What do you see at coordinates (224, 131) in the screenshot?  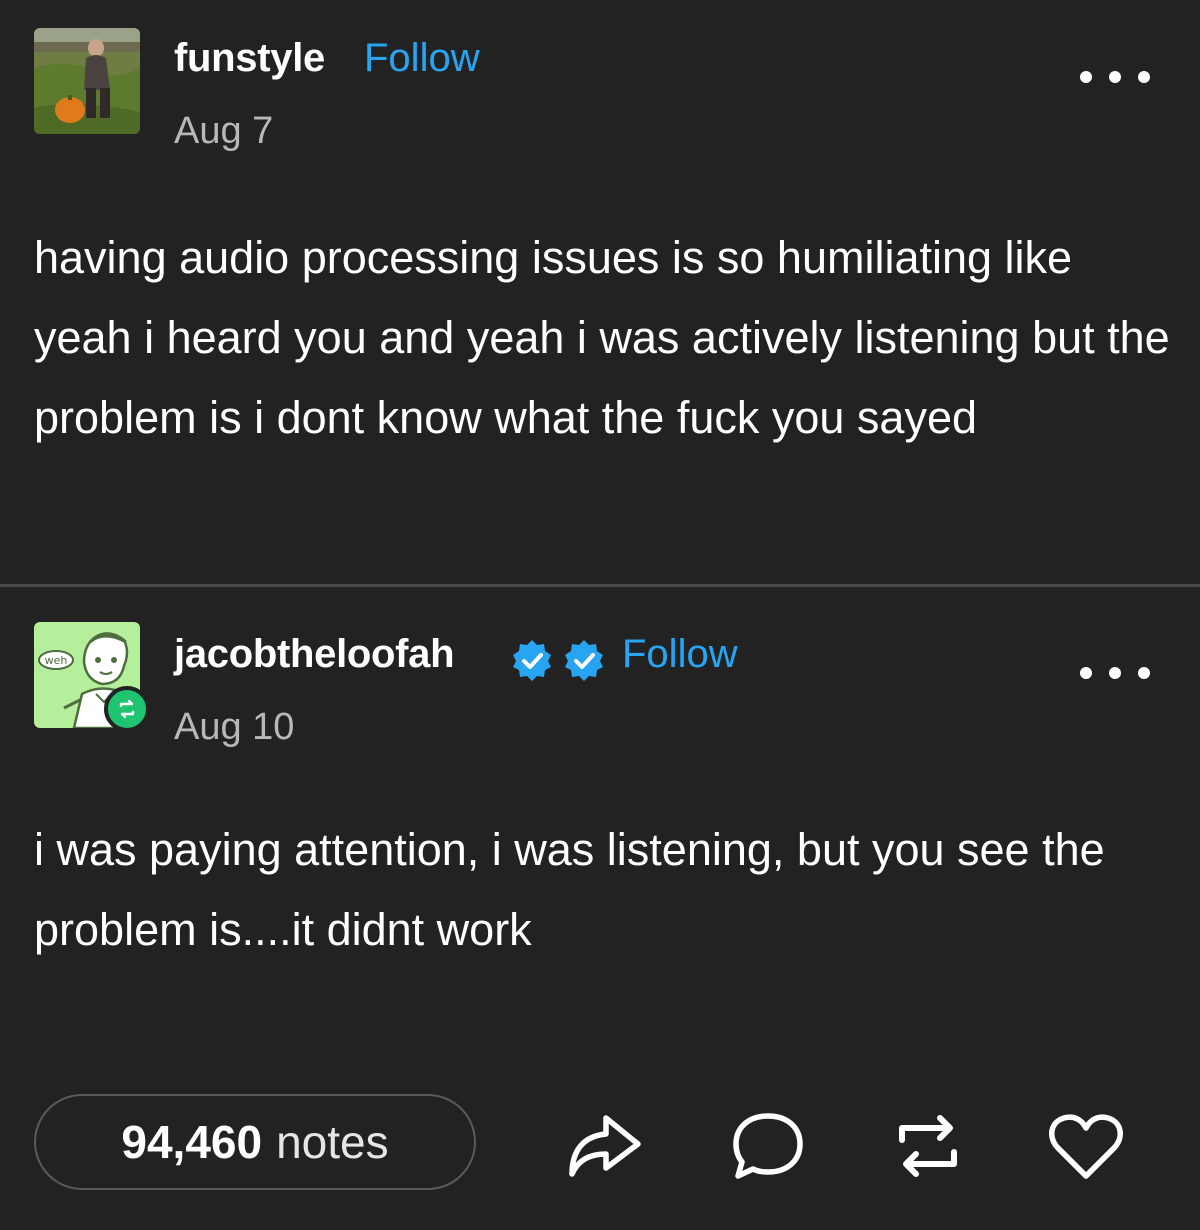 I see `post-date: Aug 7` at bounding box center [224, 131].